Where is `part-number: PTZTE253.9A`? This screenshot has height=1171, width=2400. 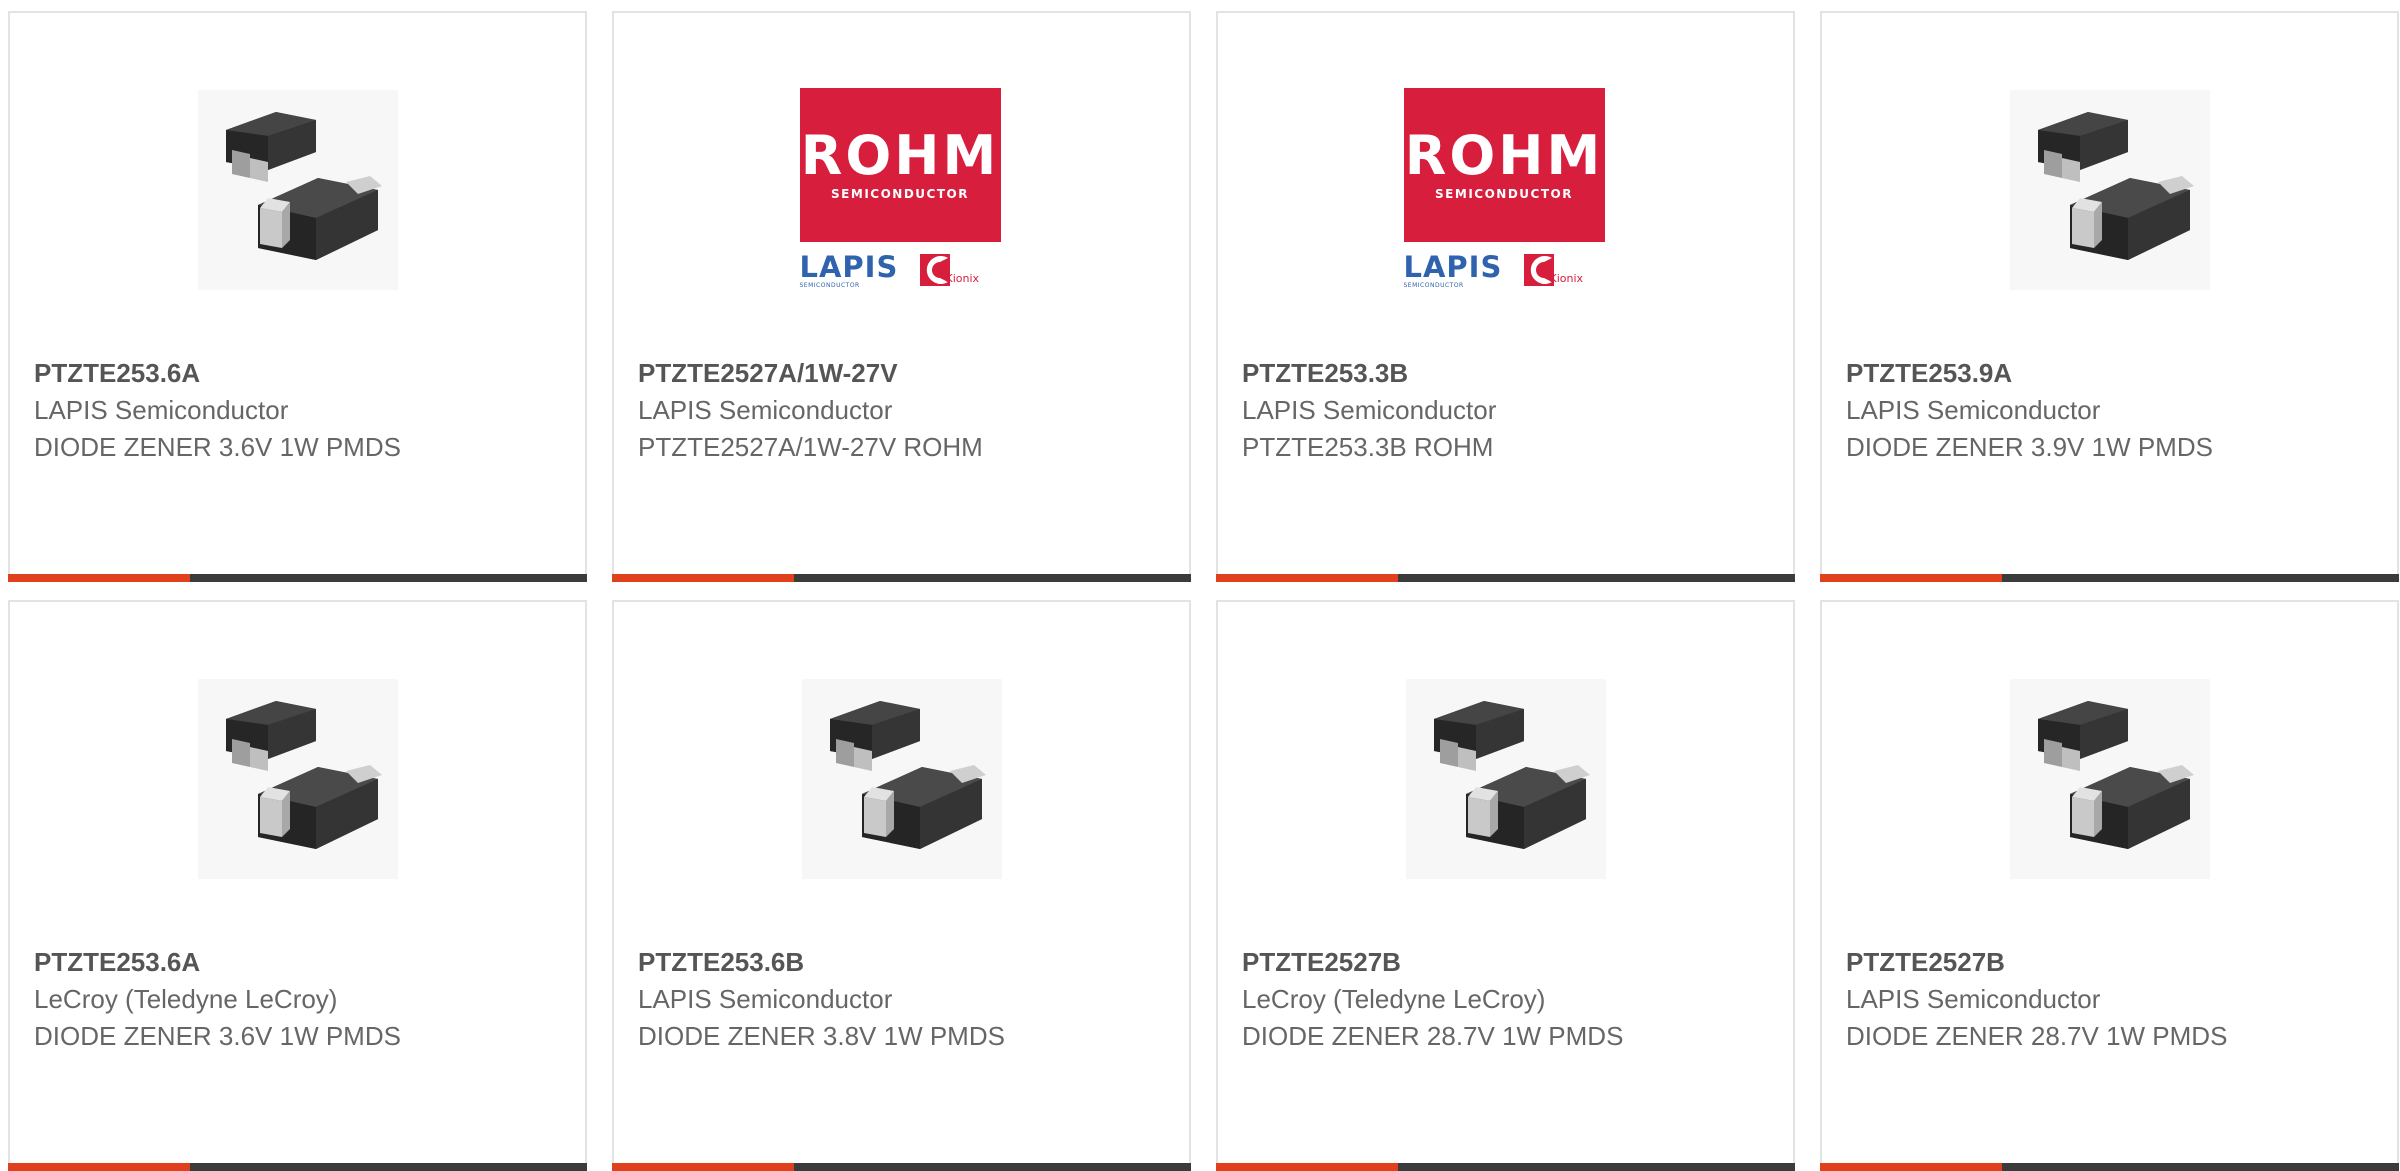
part-number: PTZTE253.9A is located at coordinates (2111, 373).